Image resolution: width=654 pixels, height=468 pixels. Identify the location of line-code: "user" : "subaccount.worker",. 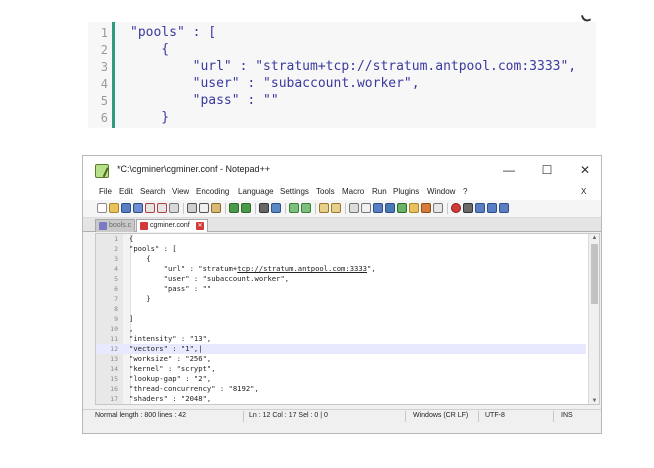
(209, 278).